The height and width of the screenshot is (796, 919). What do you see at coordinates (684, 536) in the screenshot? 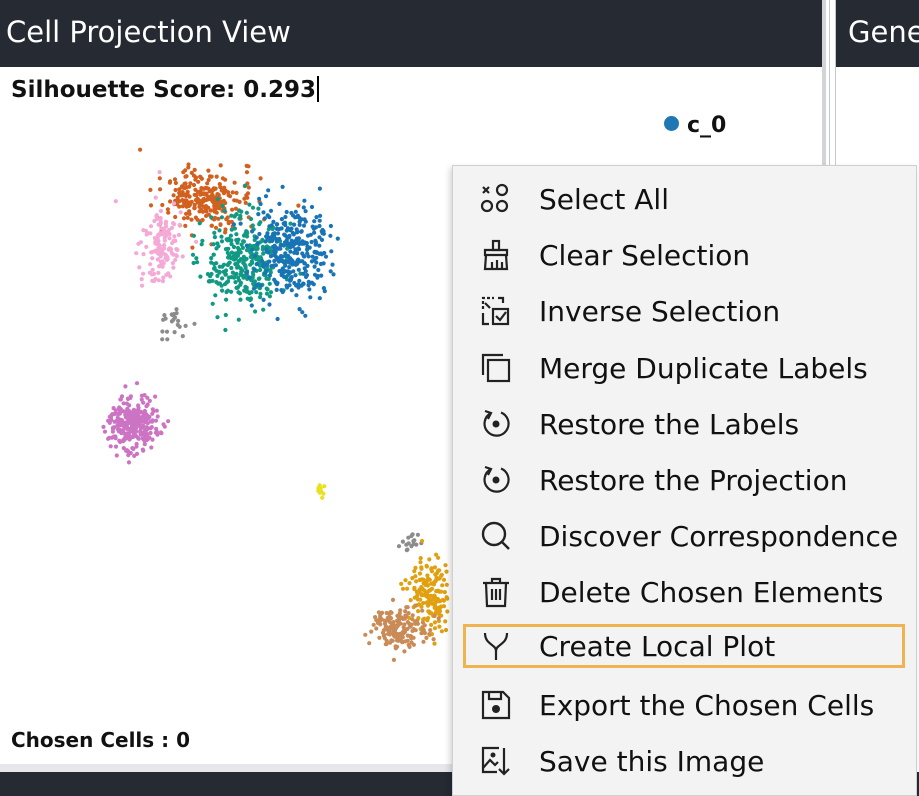
I see `menu-item-discover-correspondence: Discover Correspondence` at bounding box center [684, 536].